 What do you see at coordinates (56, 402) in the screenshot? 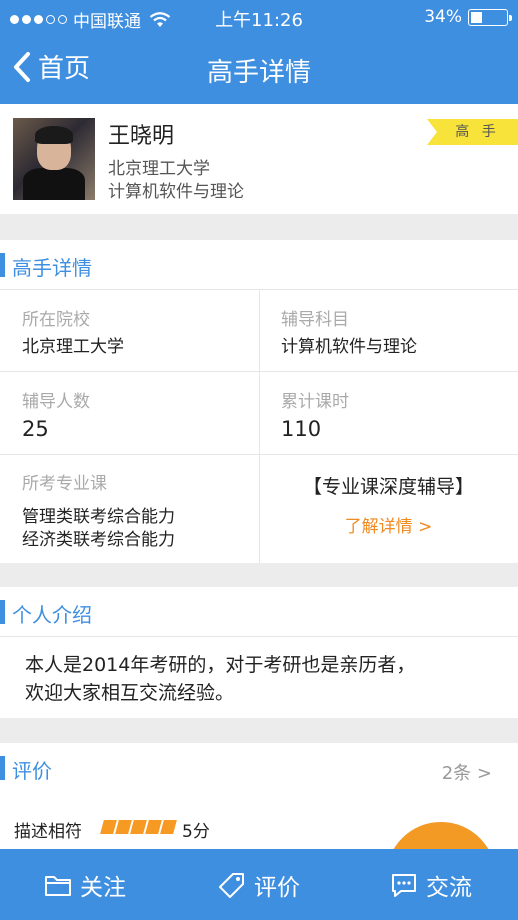
I see `students-label: 辅导人数` at bounding box center [56, 402].